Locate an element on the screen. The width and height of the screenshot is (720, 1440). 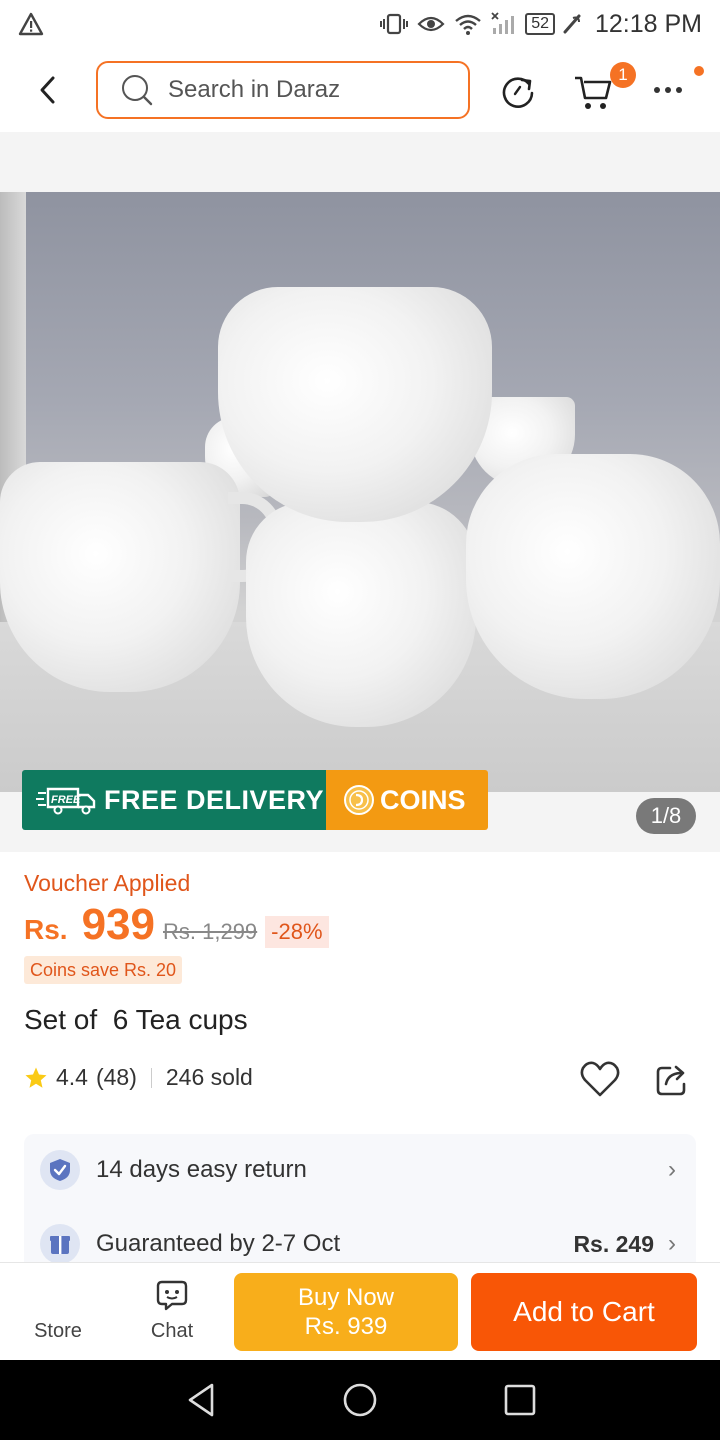
signal-icon is located at coordinates (504, 24).